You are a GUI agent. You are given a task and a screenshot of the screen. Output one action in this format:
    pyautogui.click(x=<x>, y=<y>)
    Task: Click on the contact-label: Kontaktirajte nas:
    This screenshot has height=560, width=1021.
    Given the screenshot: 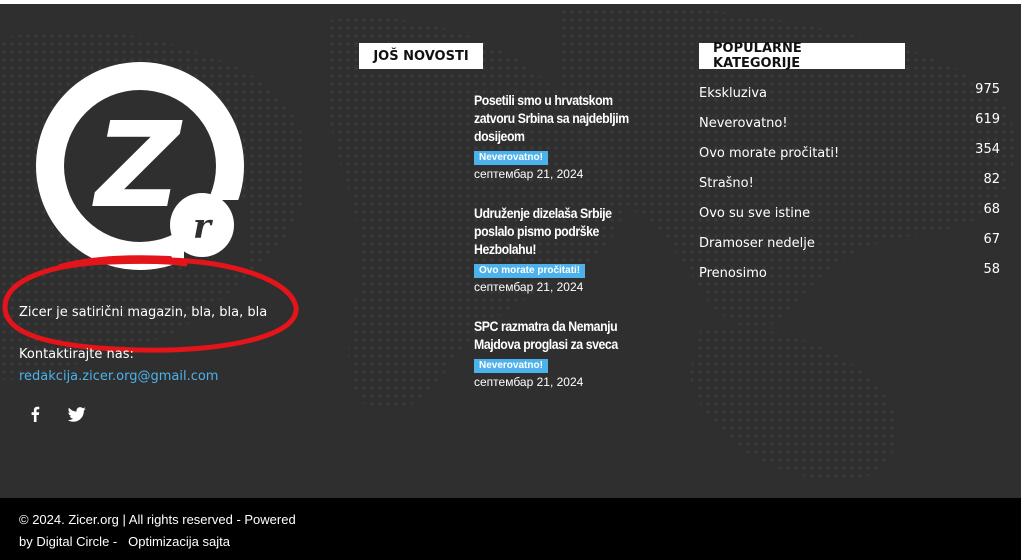 What is the action you would take?
    pyautogui.click(x=76, y=354)
    